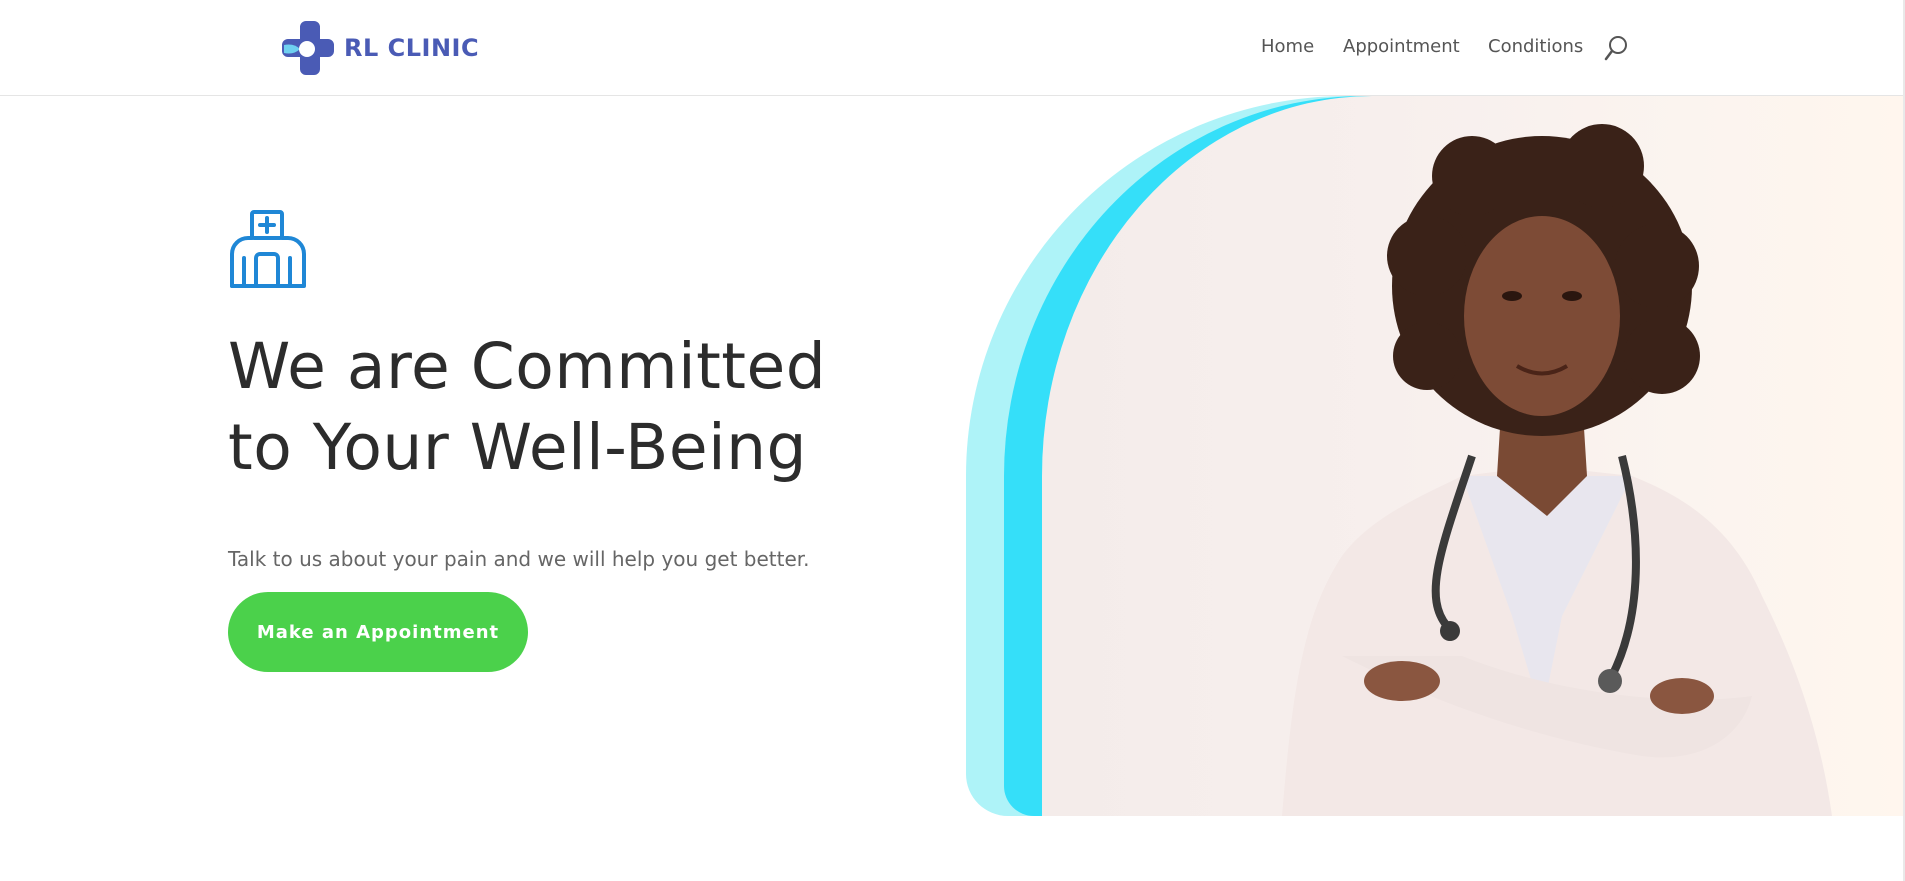  Describe the element at coordinates (1287, 46) in the screenshot. I see `nav-home: Home` at that location.